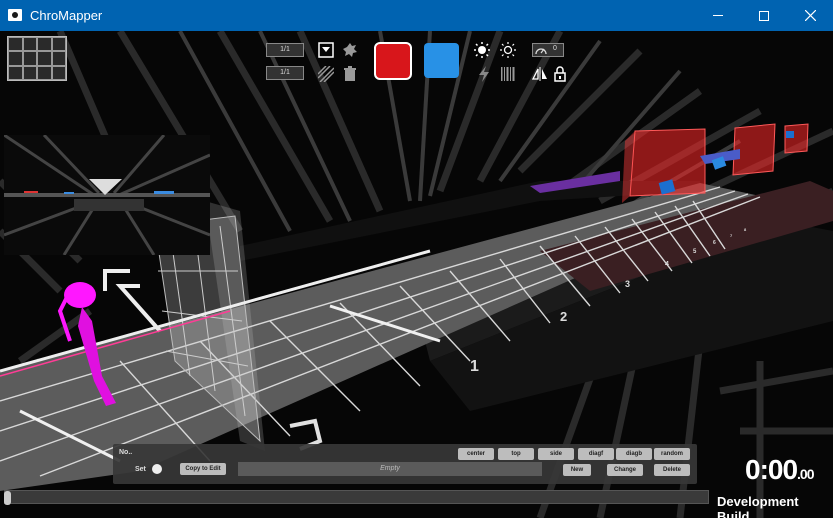 Image resolution: width=833 pixels, height=518 pixels. Describe the element at coordinates (672, 470) in the screenshot. I see `delete-button: Delete` at that location.